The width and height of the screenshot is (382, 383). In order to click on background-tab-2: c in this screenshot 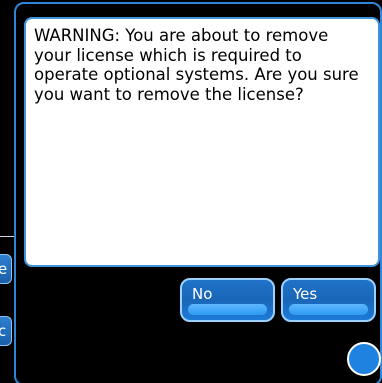, I will do `click(6, 331)`.